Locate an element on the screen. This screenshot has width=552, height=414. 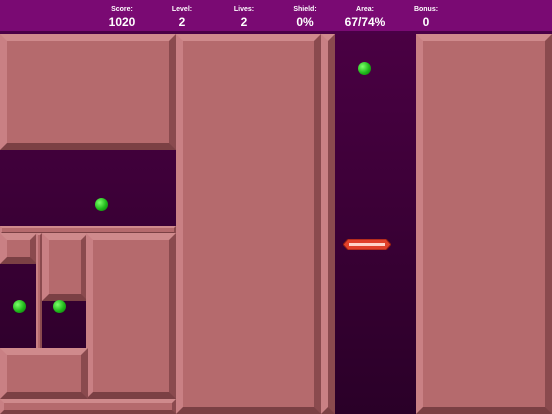
lives-label: Lives: is located at coordinates (244, 9).